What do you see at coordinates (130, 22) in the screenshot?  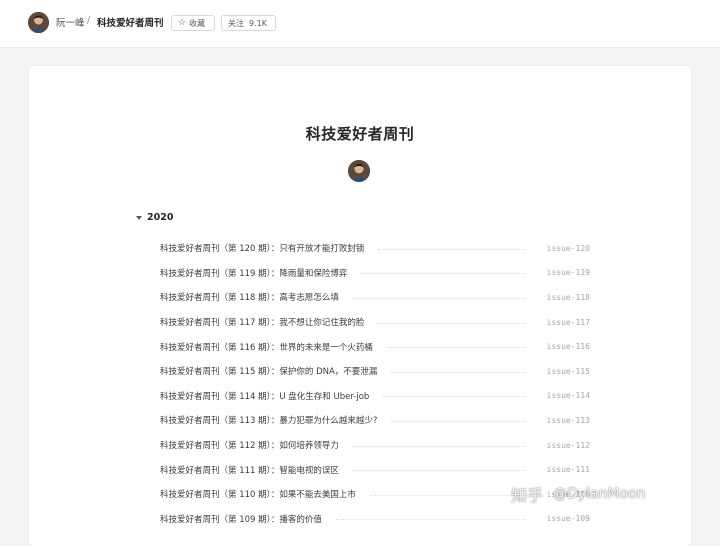 I see `page-name-link: 科技爱好者周刊` at bounding box center [130, 22].